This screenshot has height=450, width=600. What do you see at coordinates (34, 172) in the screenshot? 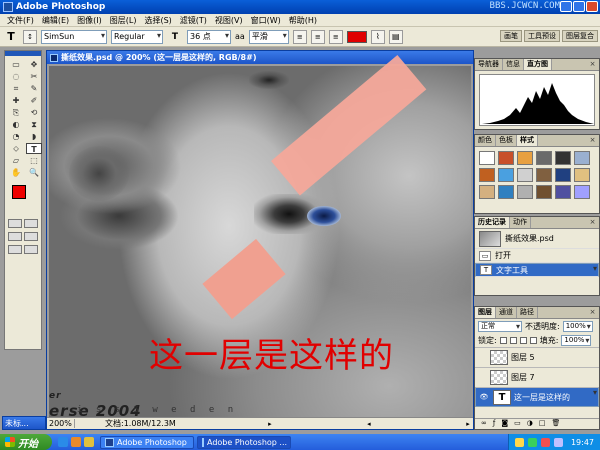
I see `tool-button-19: 🔍` at bounding box center [34, 172].